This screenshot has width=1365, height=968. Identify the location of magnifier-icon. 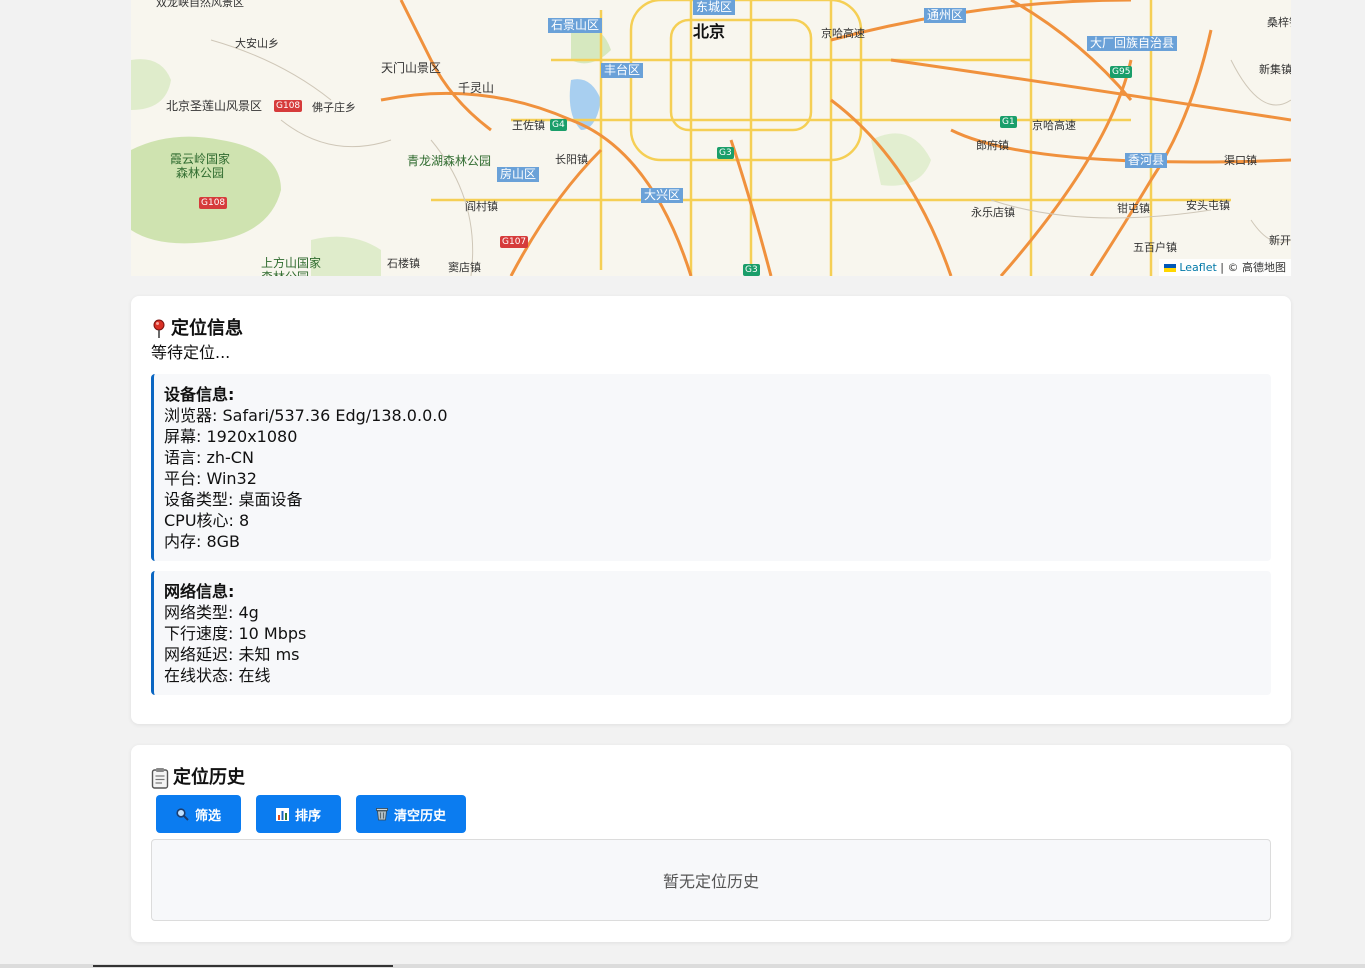
(182, 814).